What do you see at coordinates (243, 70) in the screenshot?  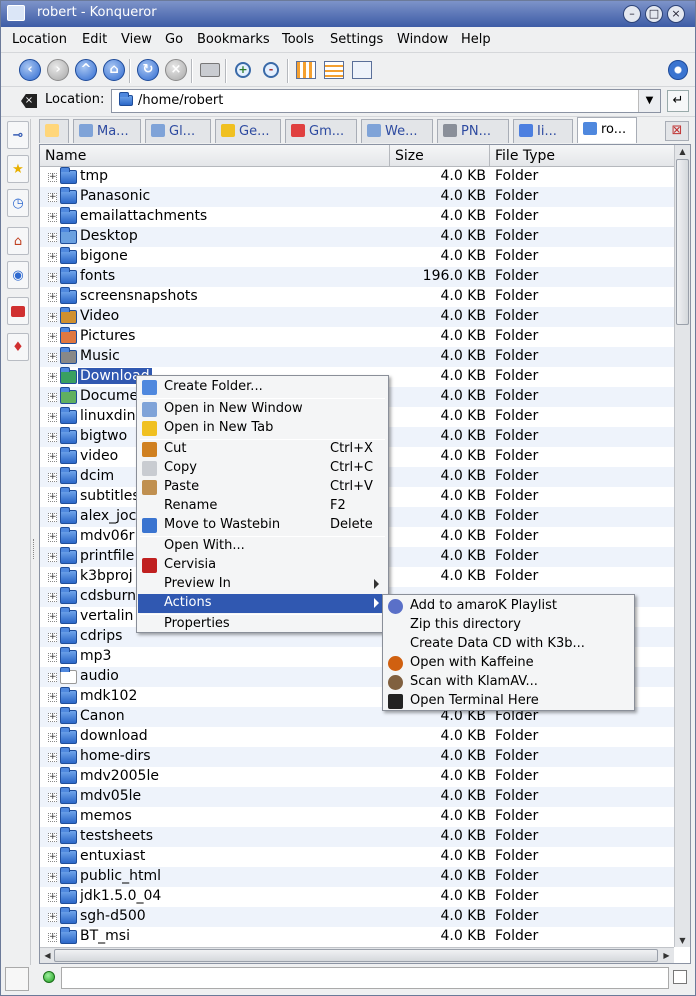 I see `zoom-in-button: +` at bounding box center [243, 70].